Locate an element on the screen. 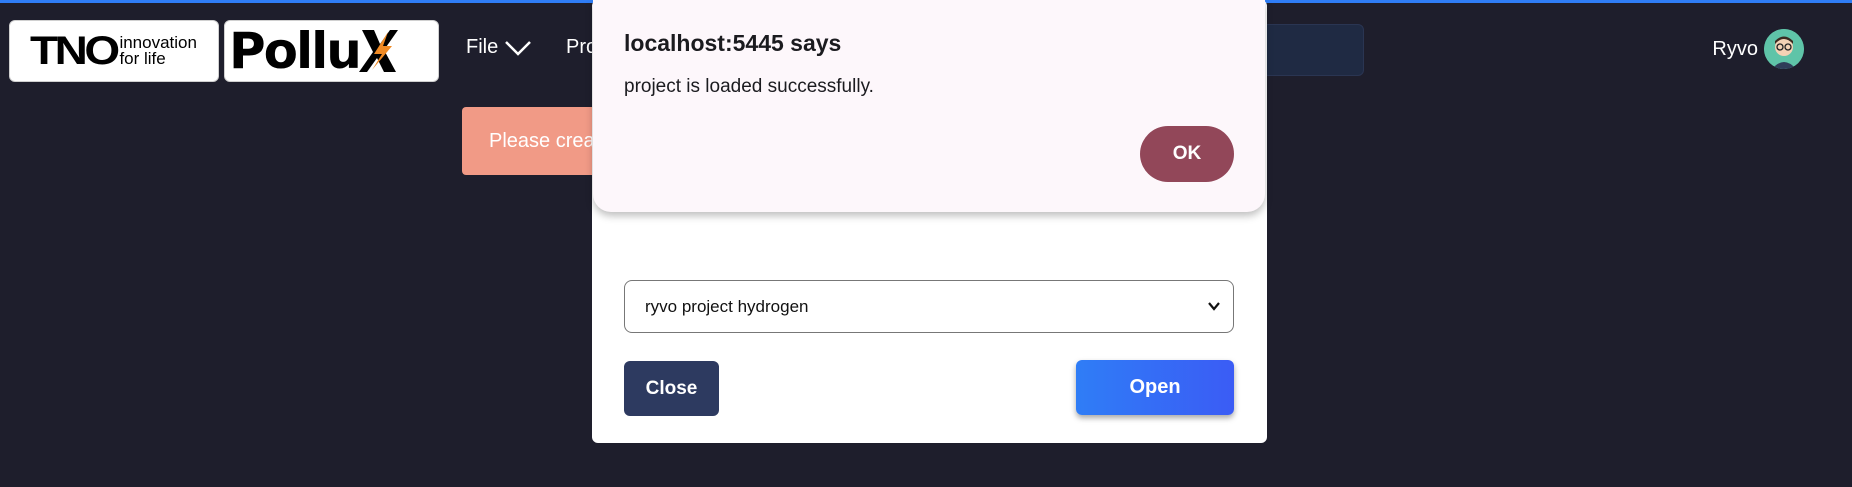 The height and width of the screenshot is (487, 1852). menu-file-label: File is located at coordinates (482, 47).